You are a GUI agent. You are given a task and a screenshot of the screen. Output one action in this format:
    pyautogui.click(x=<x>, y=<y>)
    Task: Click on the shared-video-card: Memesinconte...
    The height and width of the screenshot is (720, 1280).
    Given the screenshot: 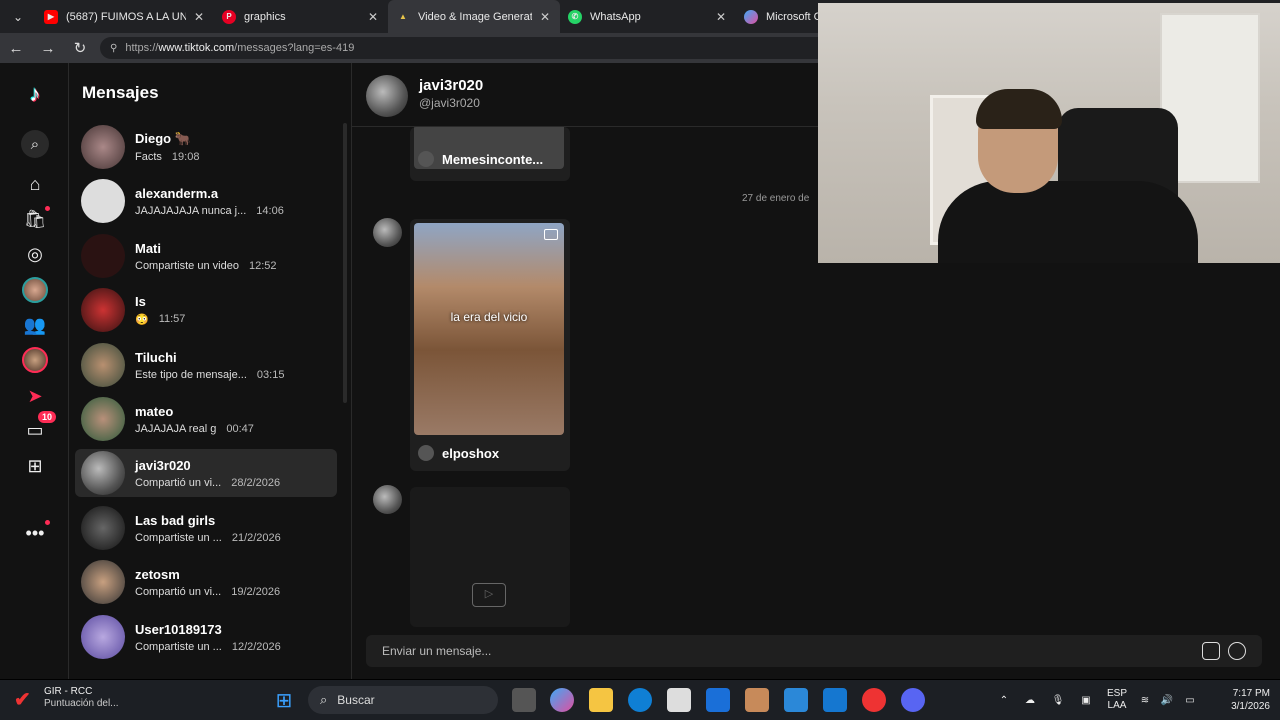 What is the action you would take?
    pyautogui.click(x=490, y=154)
    